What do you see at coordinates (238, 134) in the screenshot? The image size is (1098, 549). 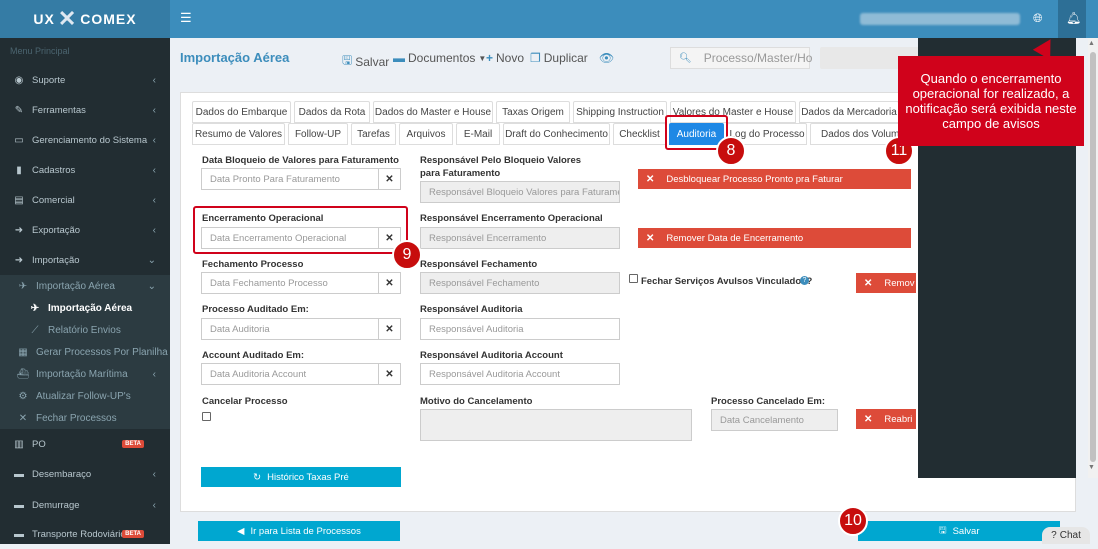 I see `tab-resumo-valores: Resumo de Valores` at bounding box center [238, 134].